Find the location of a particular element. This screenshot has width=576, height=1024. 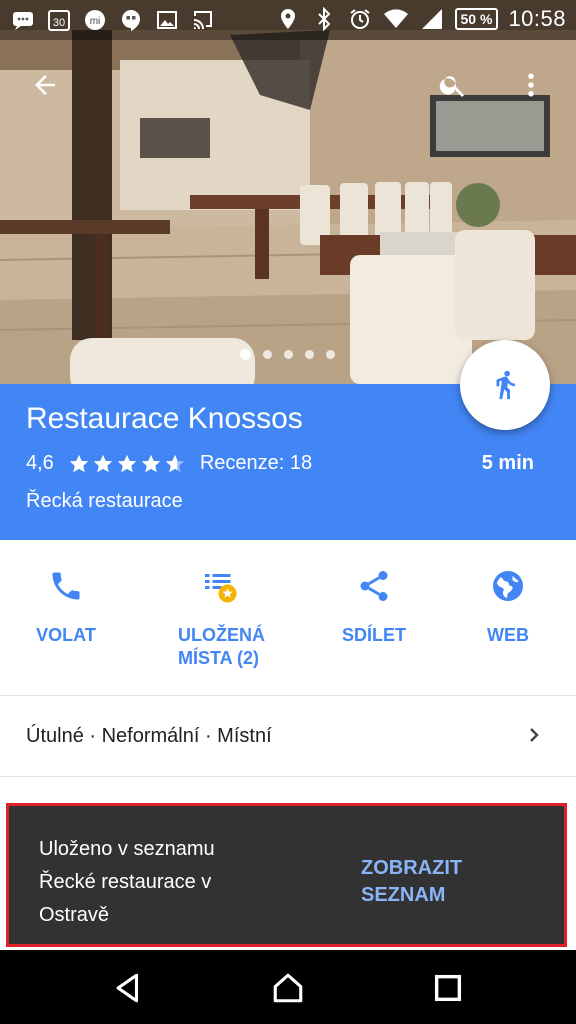

mi-icon: mi is located at coordinates (95, 20).